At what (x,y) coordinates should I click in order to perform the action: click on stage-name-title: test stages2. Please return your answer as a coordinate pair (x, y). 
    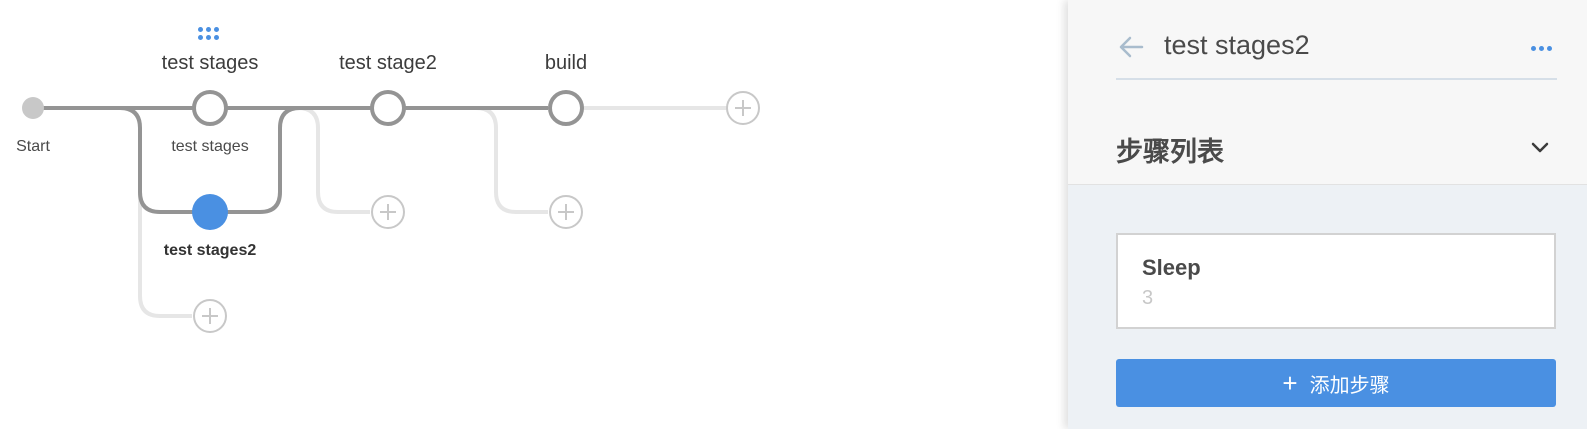
    Looking at the image, I should click on (1237, 45).